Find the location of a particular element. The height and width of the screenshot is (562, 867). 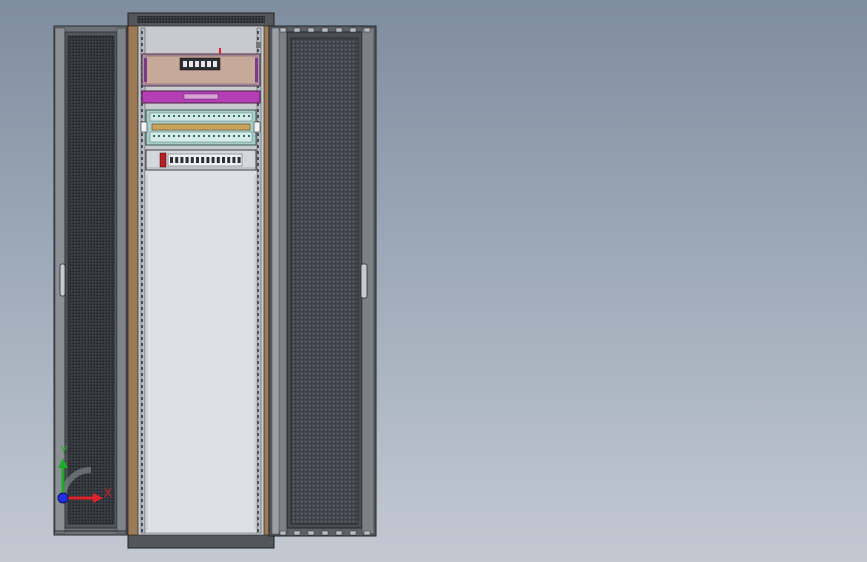

terminal-block-panel is located at coordinates (200, 127).